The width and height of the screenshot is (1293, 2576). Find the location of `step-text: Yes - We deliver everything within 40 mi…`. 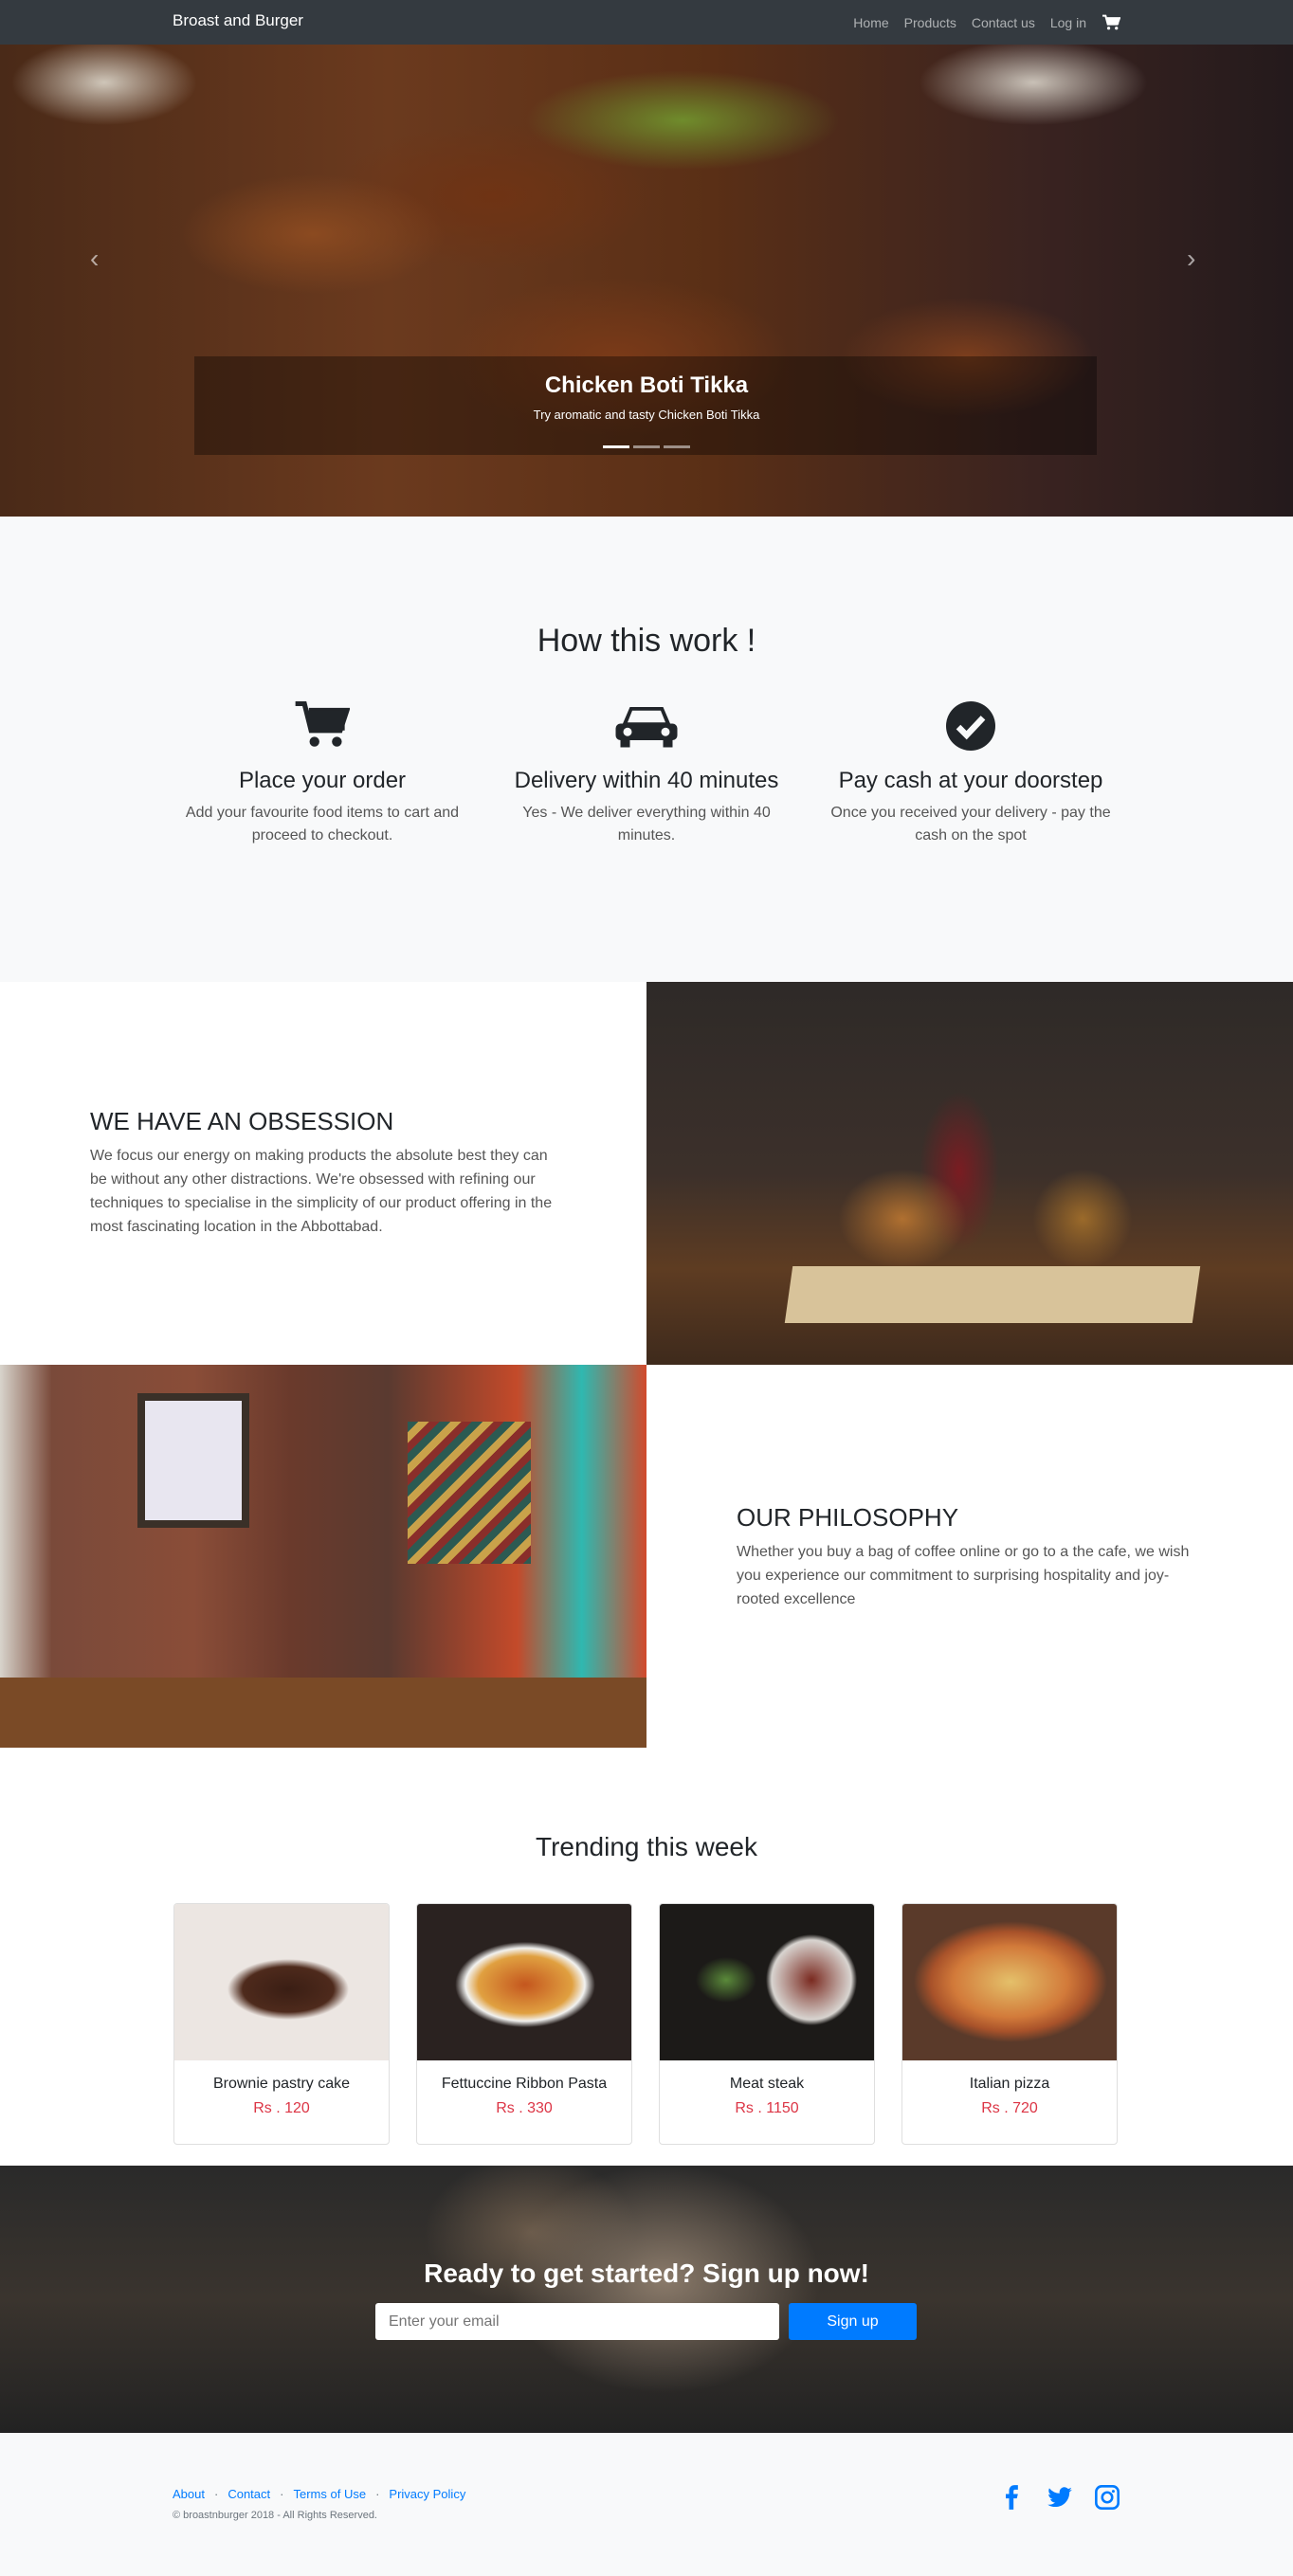

step-text: Yes - We deliver everything within 40 mi… is located at coordinates (646, 824).